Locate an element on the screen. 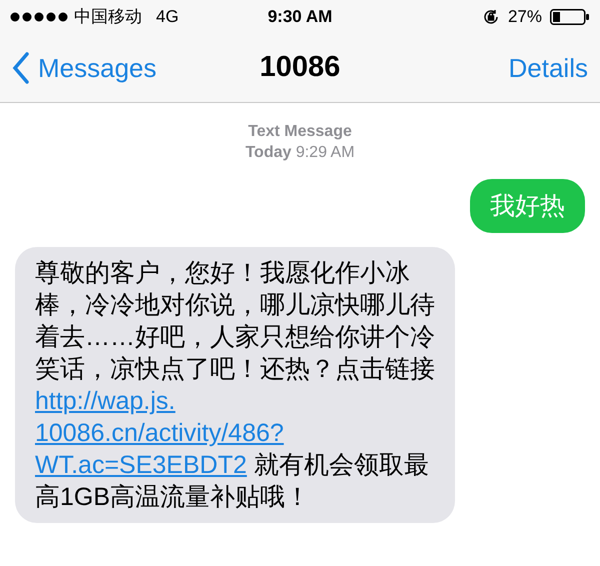  back-button: Messages is located at coordinates (84, 68).